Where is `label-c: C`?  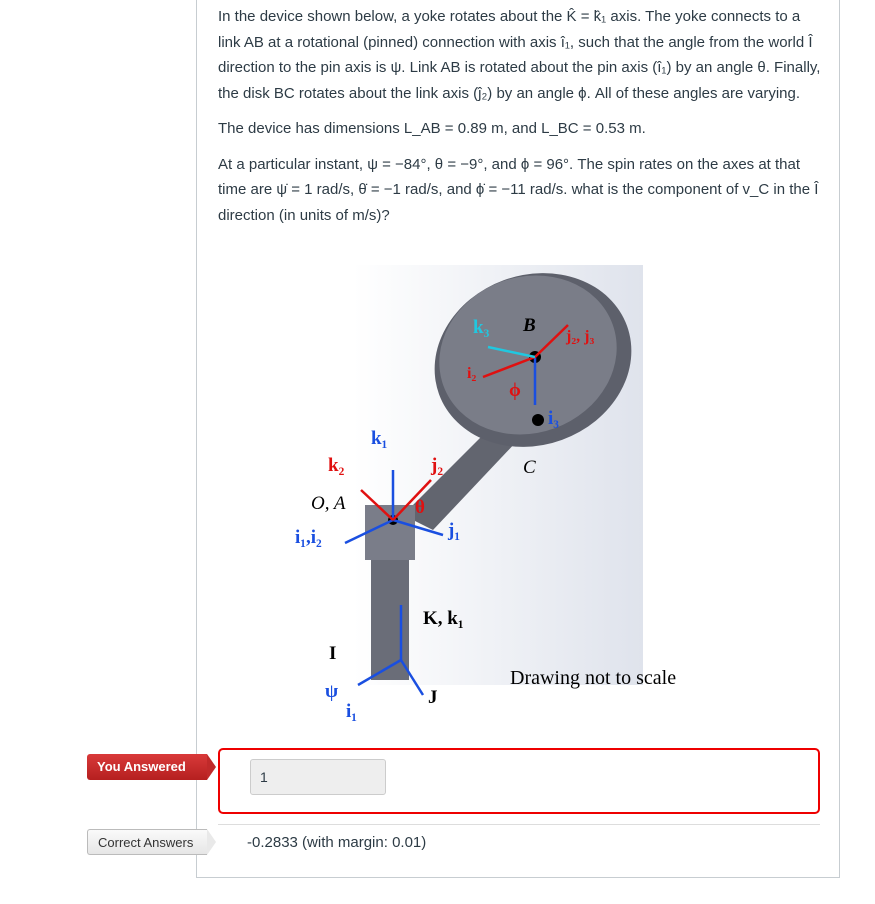 label-c: C is located at coordinates (529, 467).